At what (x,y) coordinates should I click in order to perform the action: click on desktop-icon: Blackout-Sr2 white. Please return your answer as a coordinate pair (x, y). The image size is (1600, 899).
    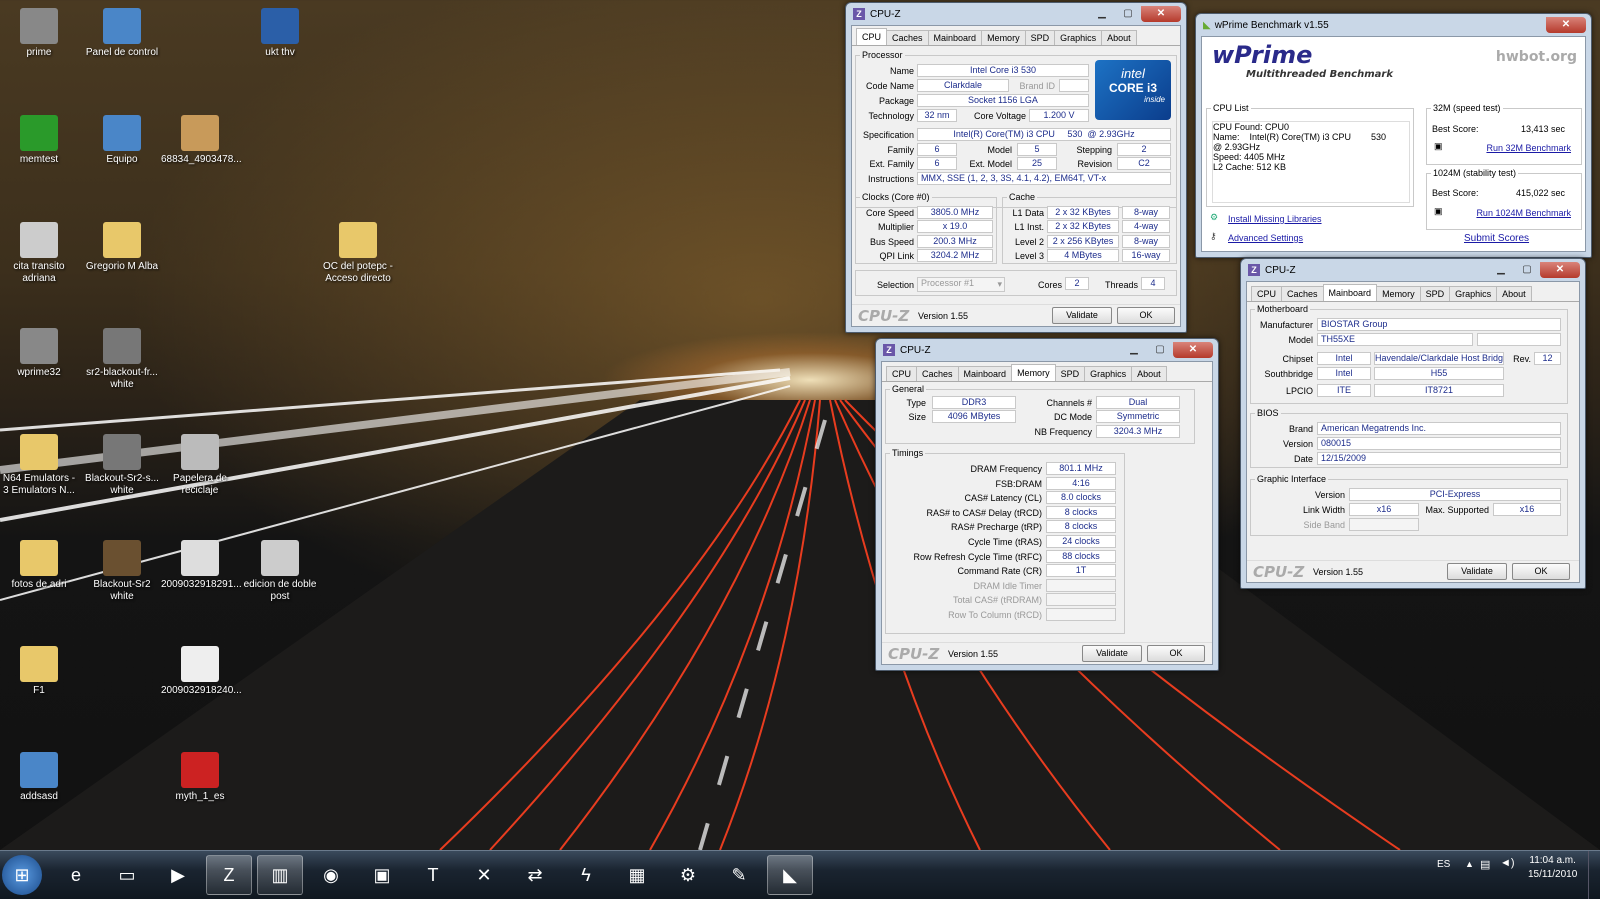
    Looking at the image, I should click on (122, 571).